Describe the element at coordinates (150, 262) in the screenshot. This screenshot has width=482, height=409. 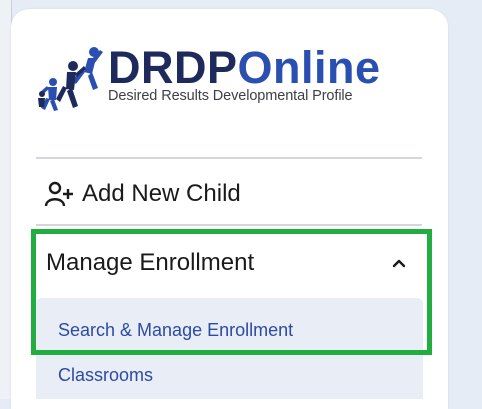
I see `nav-item-label: Manage Enrollment` at that location.